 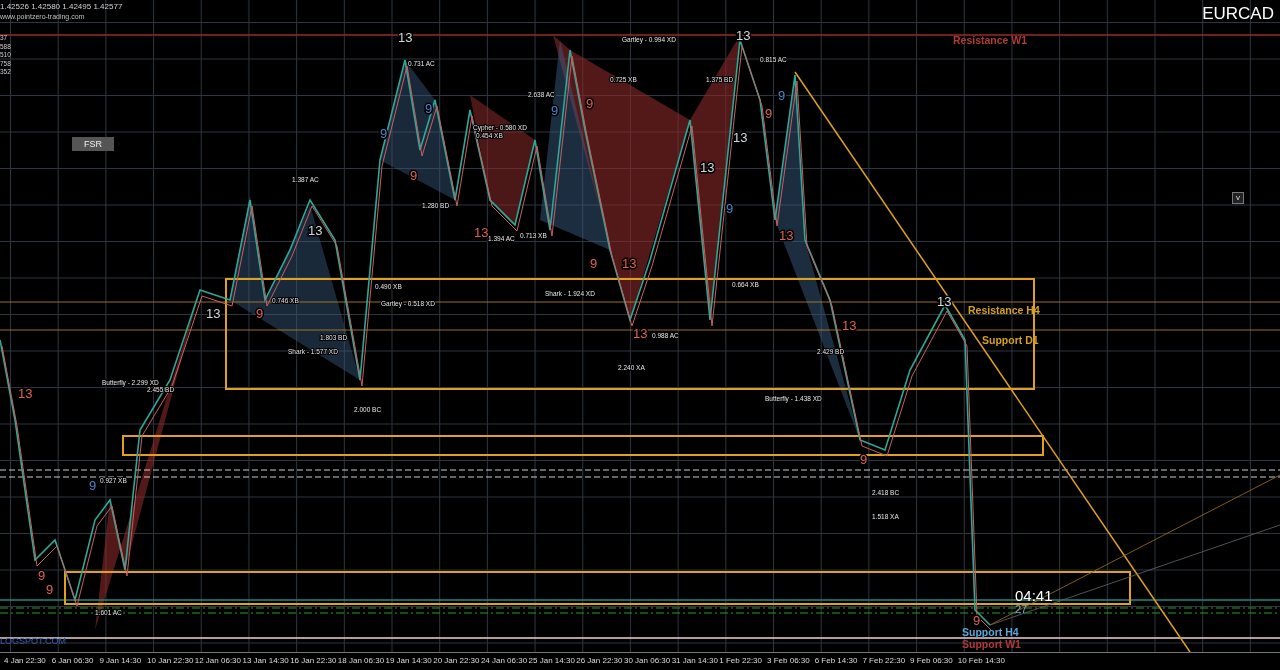 I want to click on time-label: 9 Feb 06:30, so click(x=932, y=661).